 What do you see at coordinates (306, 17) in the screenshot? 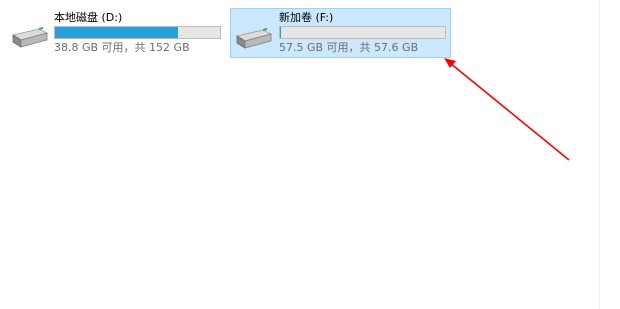
I see `drive-label: 新加卷 (F:)` at bounding box center [306, 17].